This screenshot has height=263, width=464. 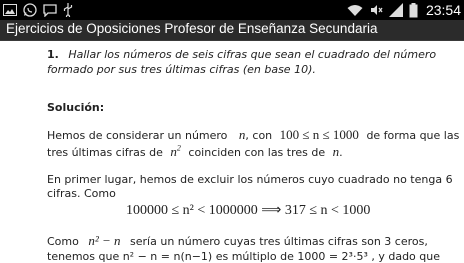 I want to click on wifi-icon, so click(x=355, y=10).